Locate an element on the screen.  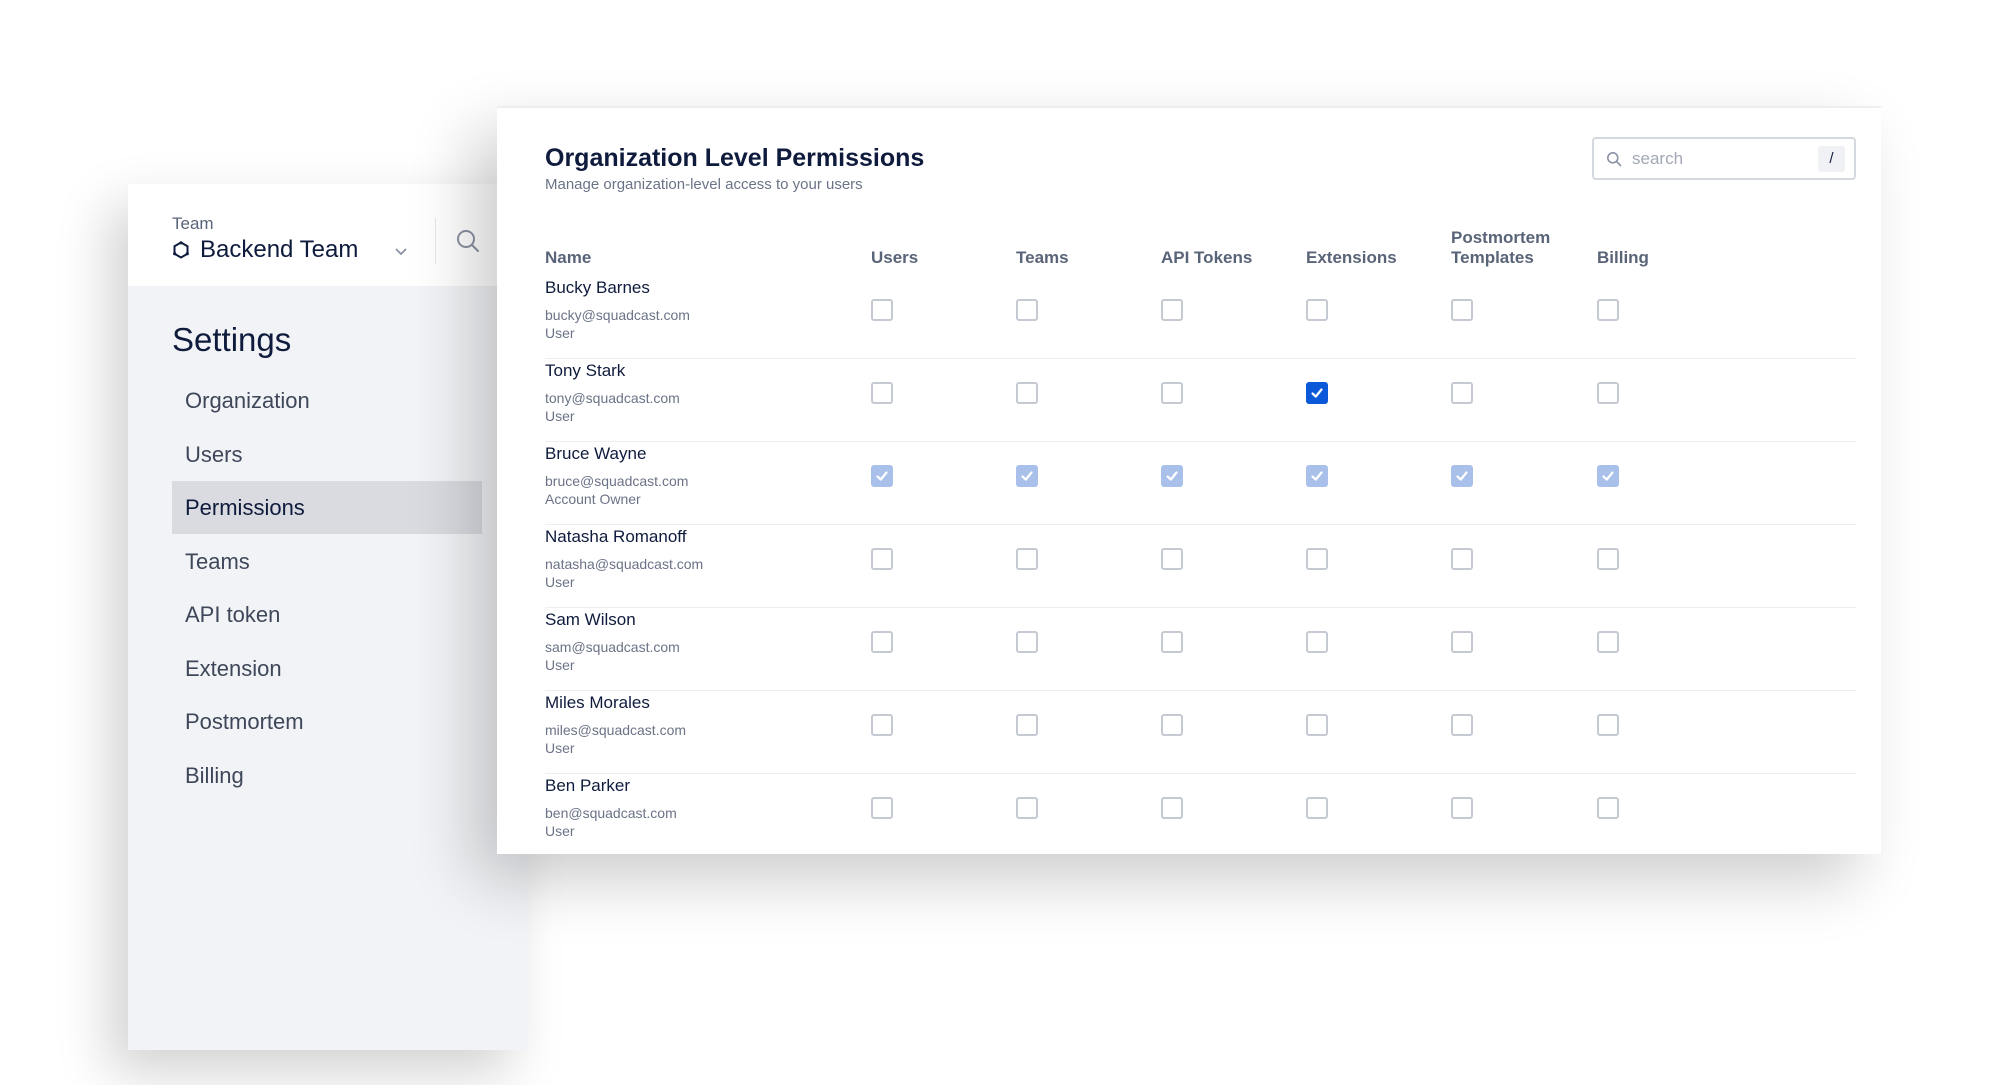
nav-item-postmortem: Postmortem is located at coordinates (327, 721).